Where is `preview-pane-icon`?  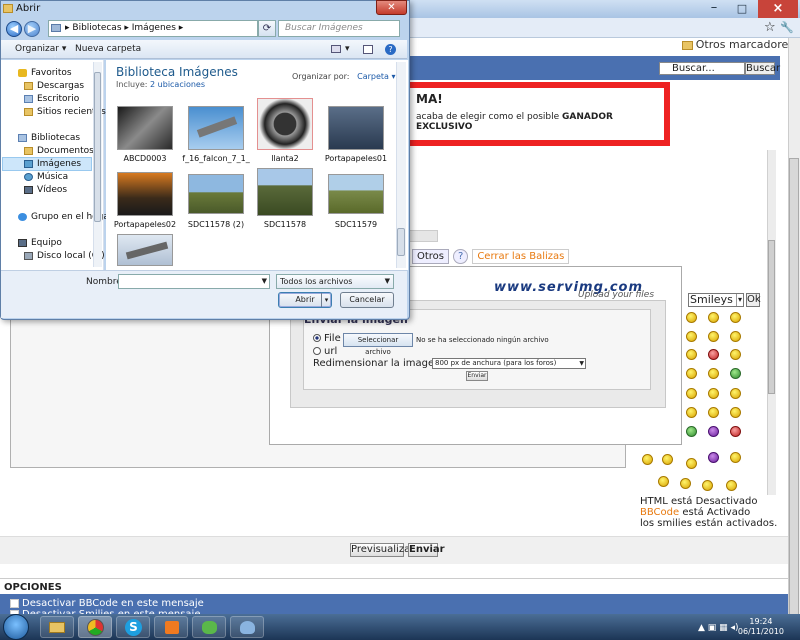 preview-pane-icon is located at coordinates (368, 49).